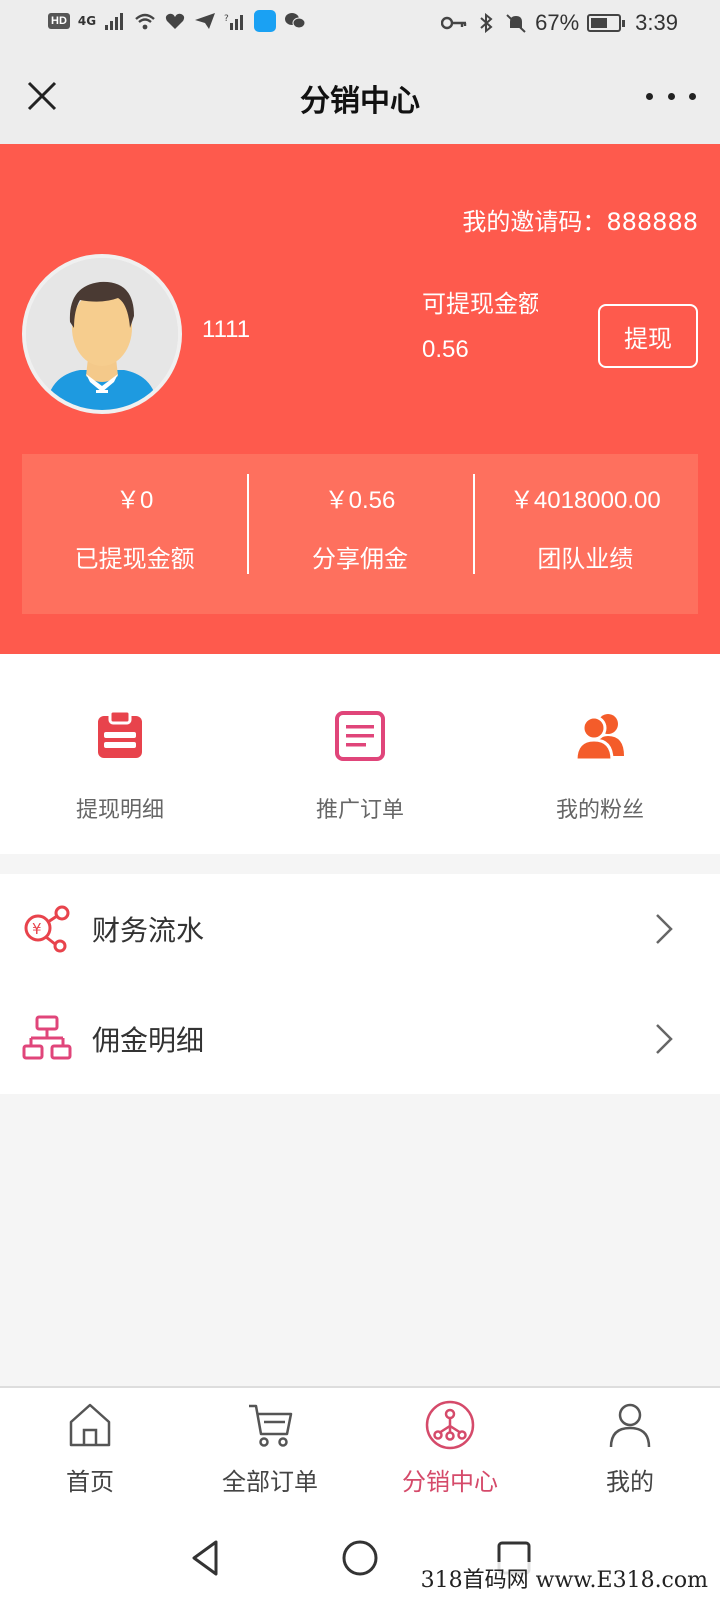 This screenshot has height=1600, width=720. Describe the element at coordinates (87, 21) in the screenshot. I see `network-label: 4G` at that location.